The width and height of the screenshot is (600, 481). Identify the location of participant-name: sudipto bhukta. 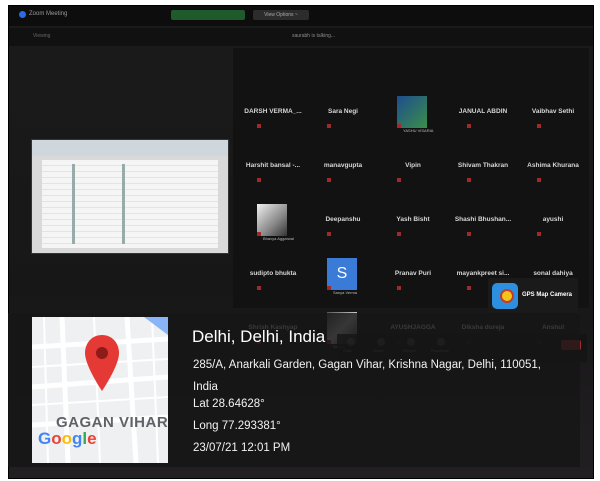
(273, 273).